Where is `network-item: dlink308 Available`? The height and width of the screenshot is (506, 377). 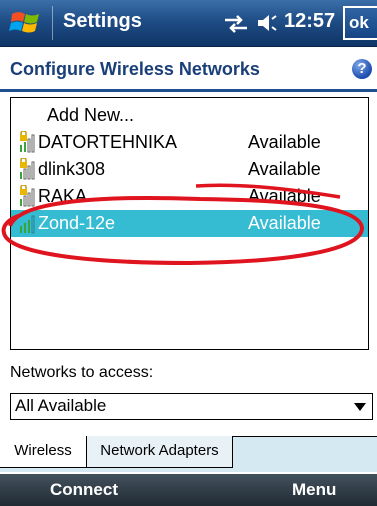 network-item: dlink308 Available is located at coordinates (189, 169).